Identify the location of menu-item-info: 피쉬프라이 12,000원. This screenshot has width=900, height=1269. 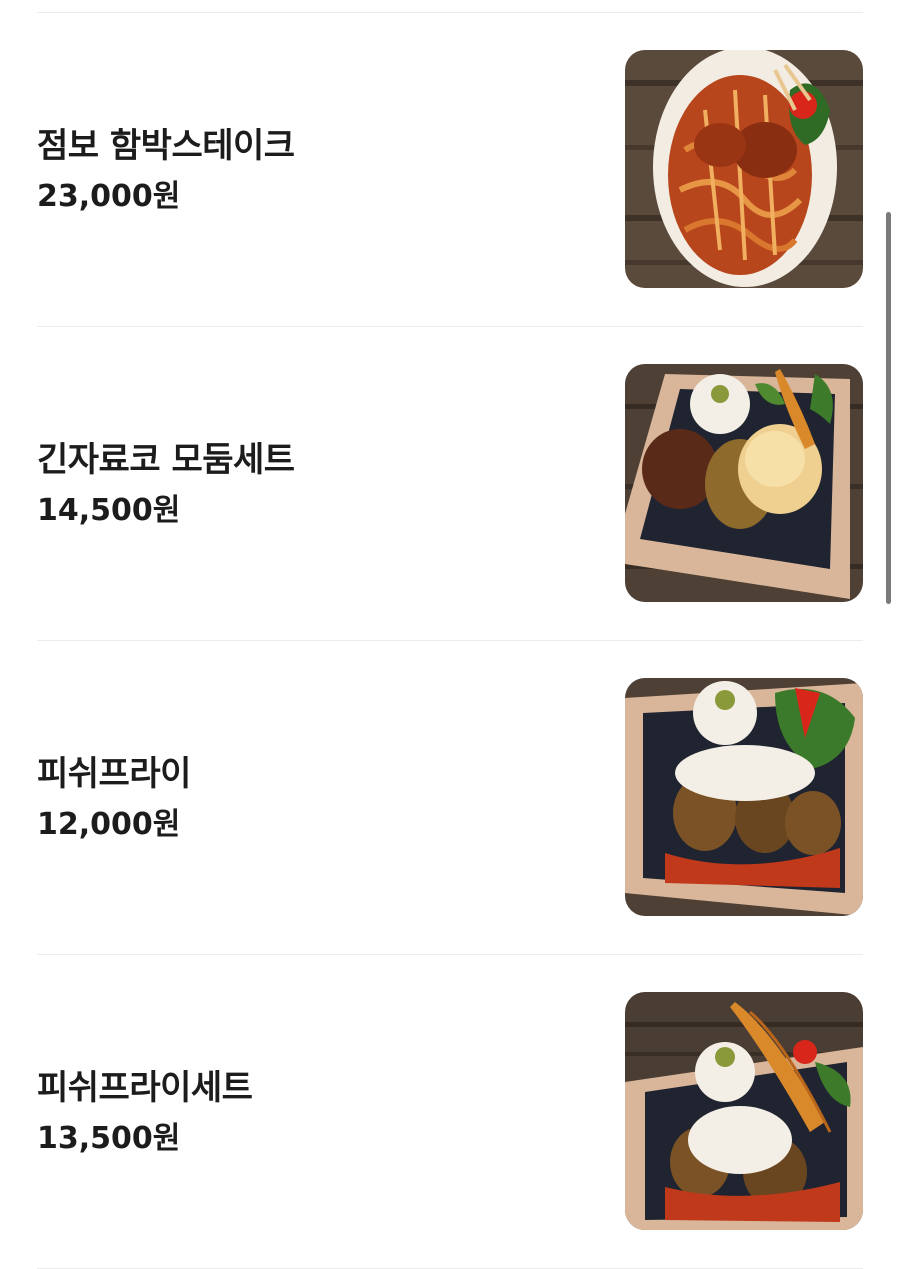
(307, 797).